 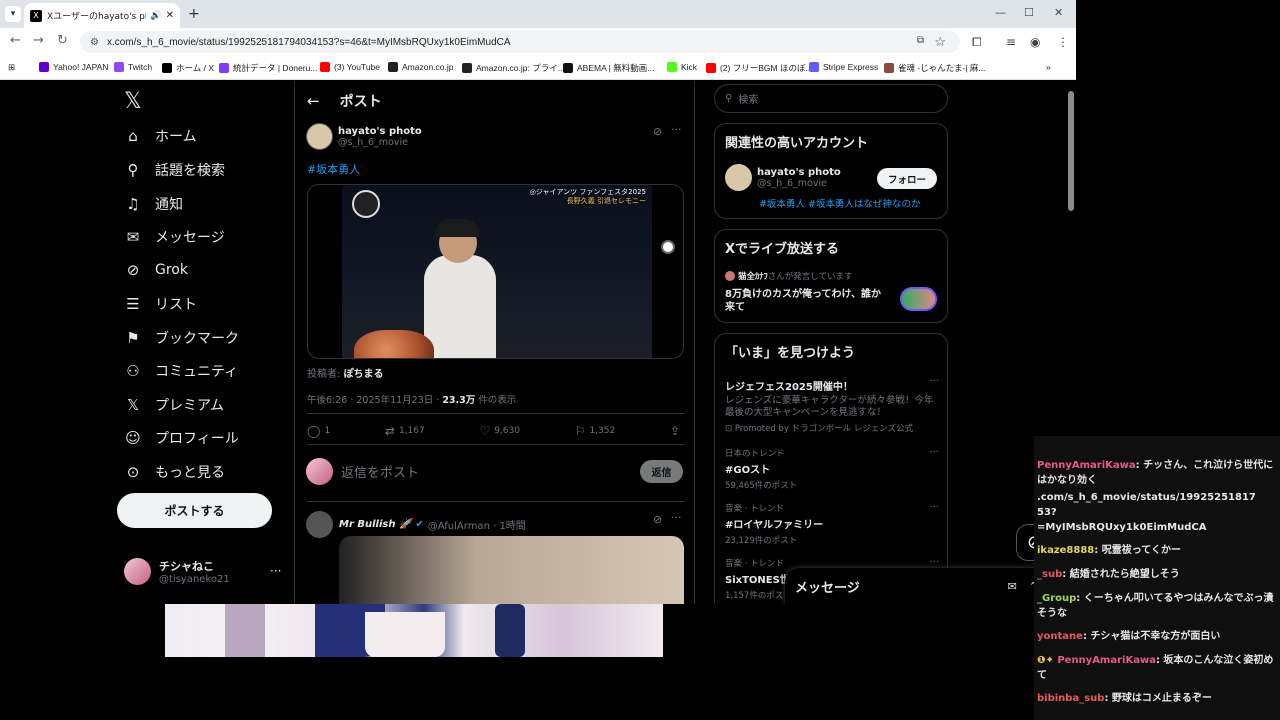 I want to click on post-timestamp: 午後6:26 · 2025年11月23日 ·, so click(x=374, y=400).